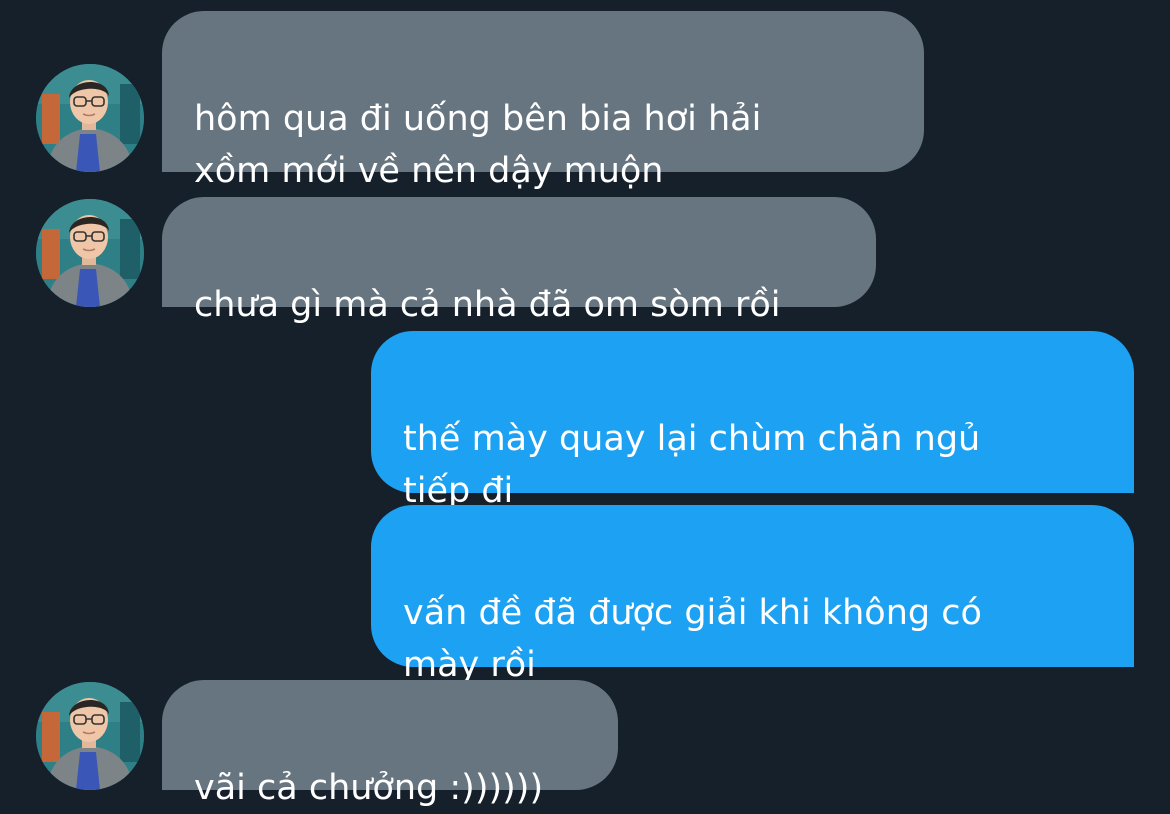  Describe the element at coordinates (369, 788) in the screenshot. I see `message-text: vãi cả chưởng :))))))` at that location.